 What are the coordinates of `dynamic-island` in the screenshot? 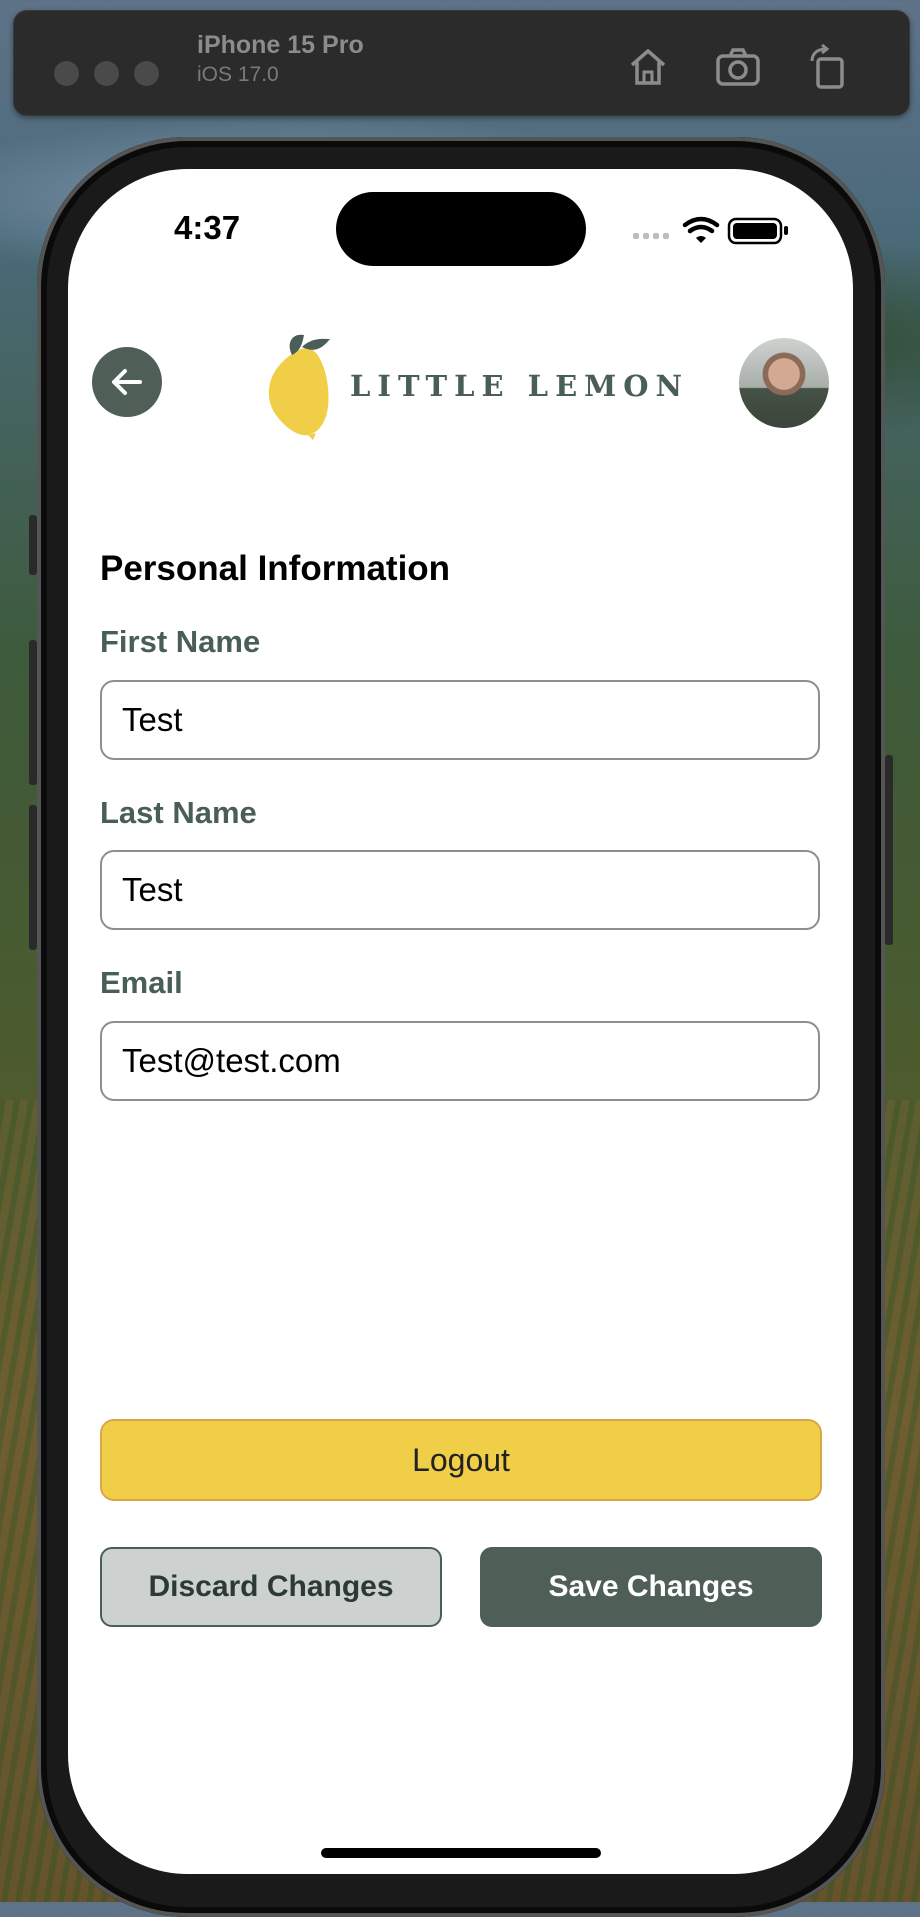 It's located at (461, 229).